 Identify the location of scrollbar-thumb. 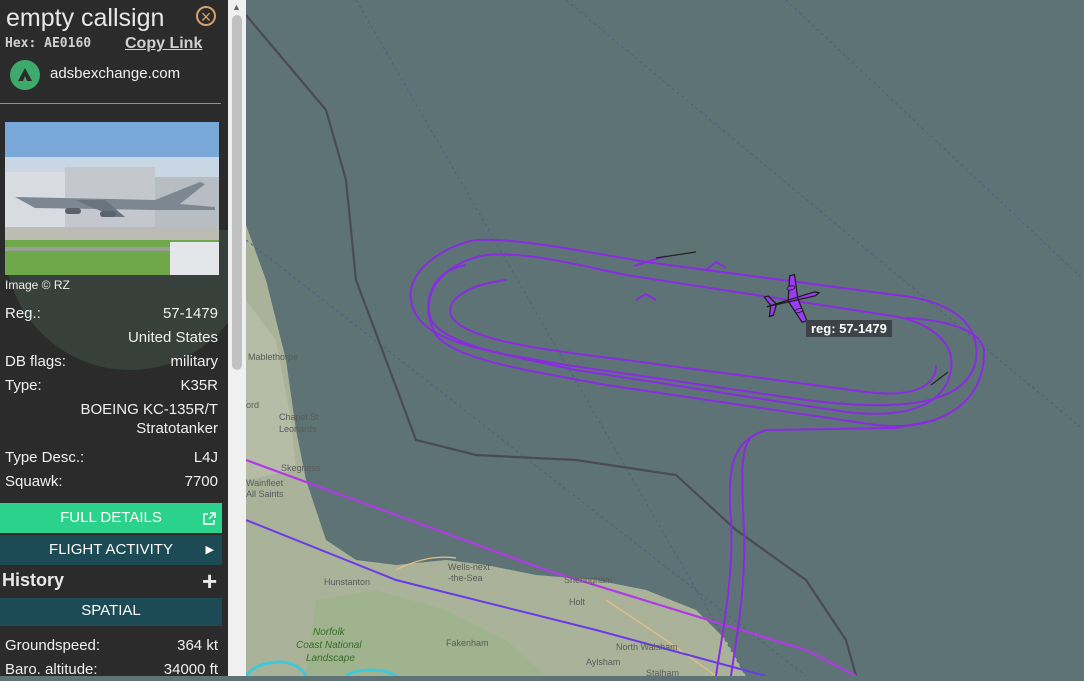
(237, 192).